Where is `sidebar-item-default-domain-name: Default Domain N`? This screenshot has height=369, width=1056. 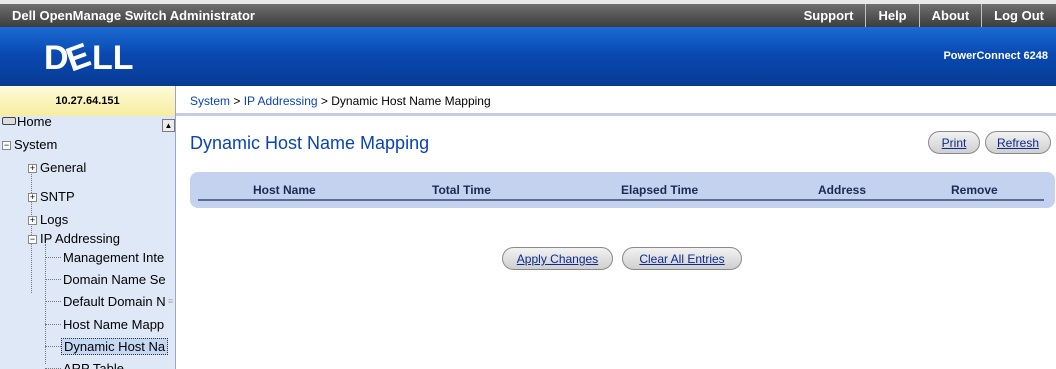
sidebar-item-default-domain-name: Default Domain N is located at coordinates (114, 301).